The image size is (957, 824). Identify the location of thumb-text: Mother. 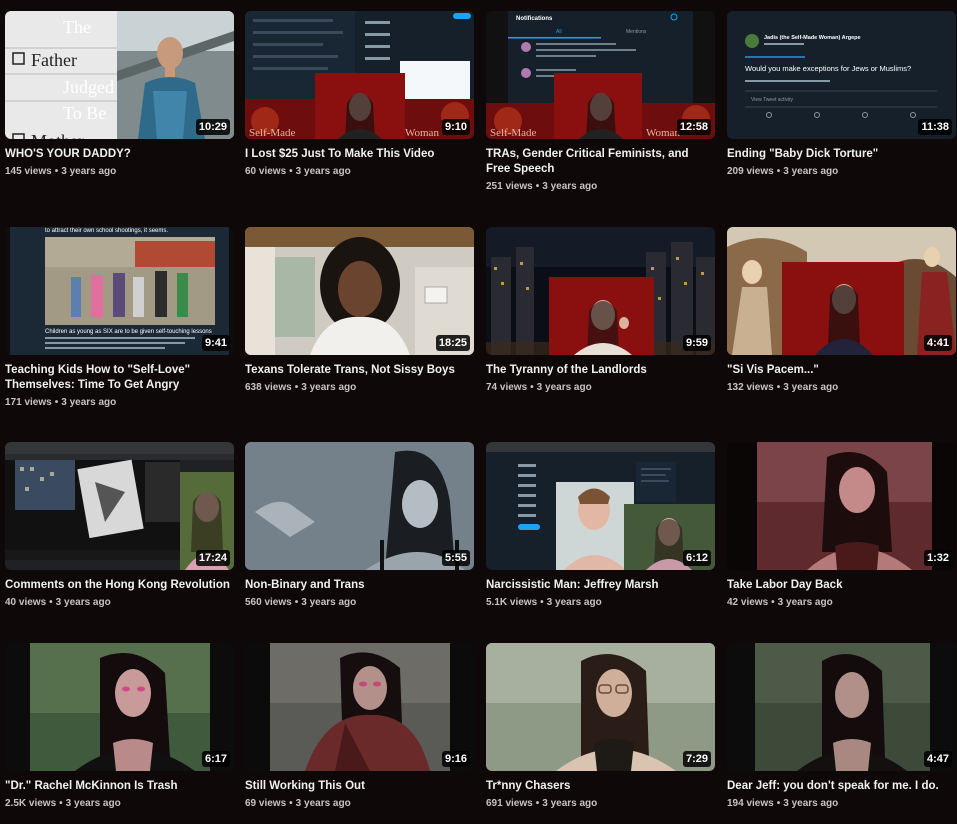
(57, 135).